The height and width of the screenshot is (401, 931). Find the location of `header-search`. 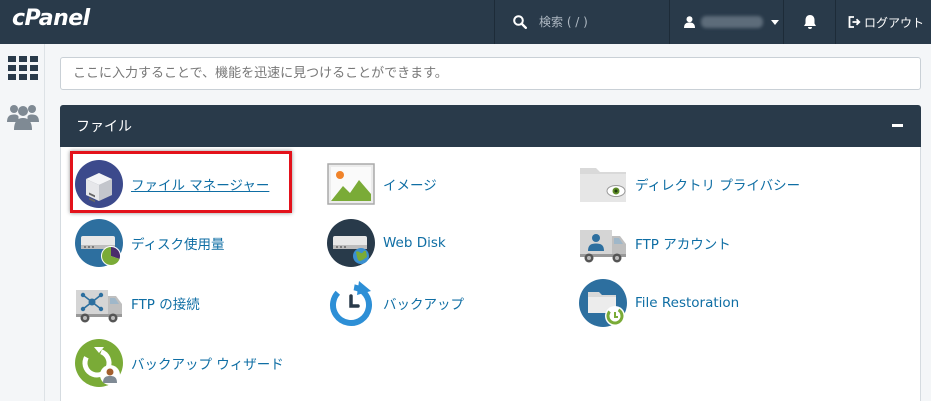

header-search is located at coordinates (581, 22).